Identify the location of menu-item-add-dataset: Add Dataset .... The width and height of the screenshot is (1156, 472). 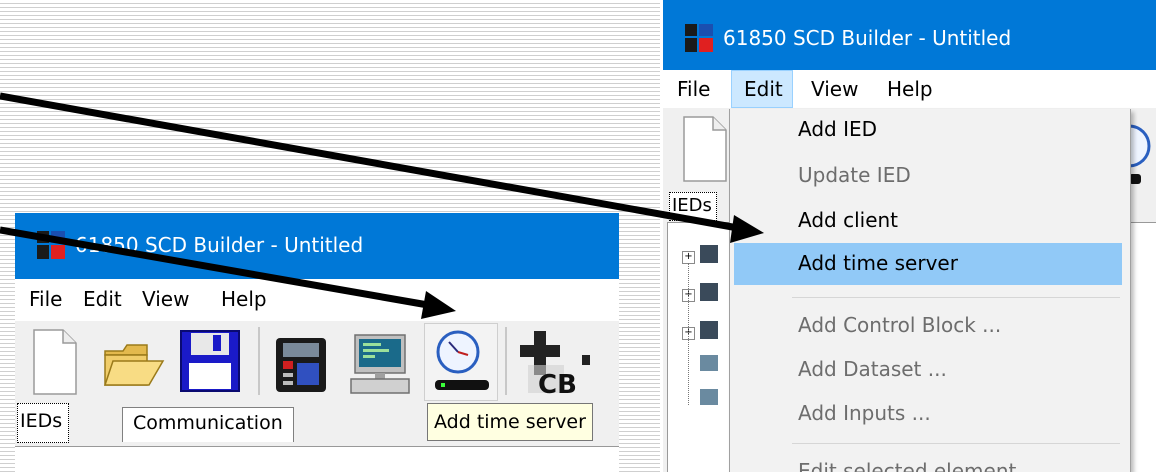
(927, 370).